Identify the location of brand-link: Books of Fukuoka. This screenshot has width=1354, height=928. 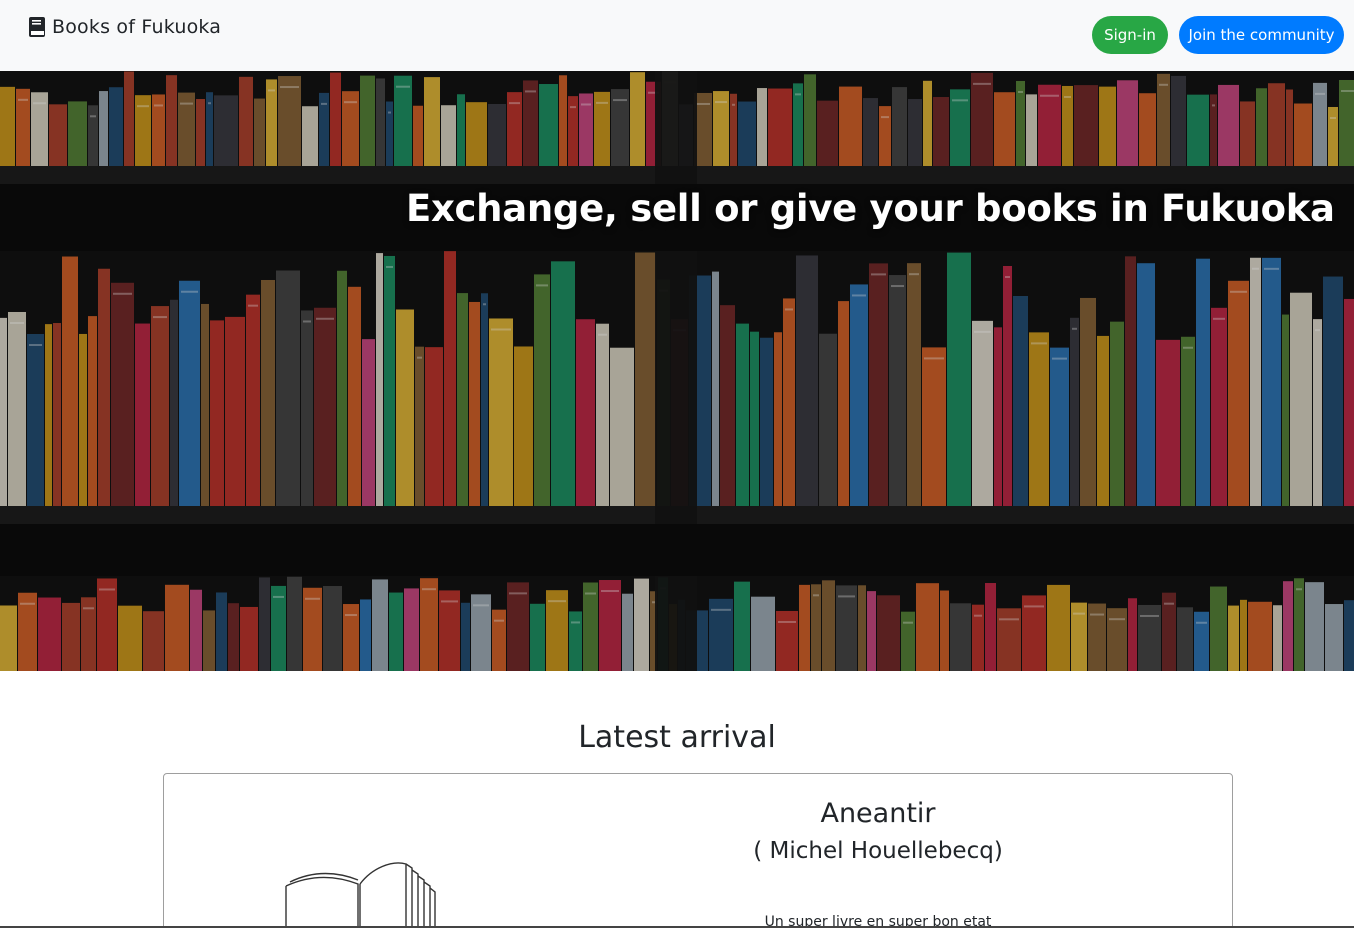
(124, 27).